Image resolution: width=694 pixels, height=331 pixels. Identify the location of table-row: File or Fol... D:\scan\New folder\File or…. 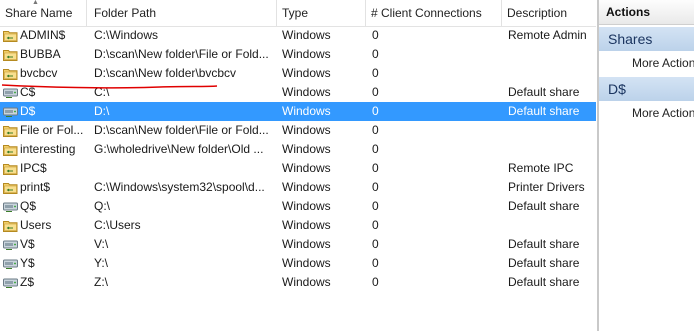
(298, 130).